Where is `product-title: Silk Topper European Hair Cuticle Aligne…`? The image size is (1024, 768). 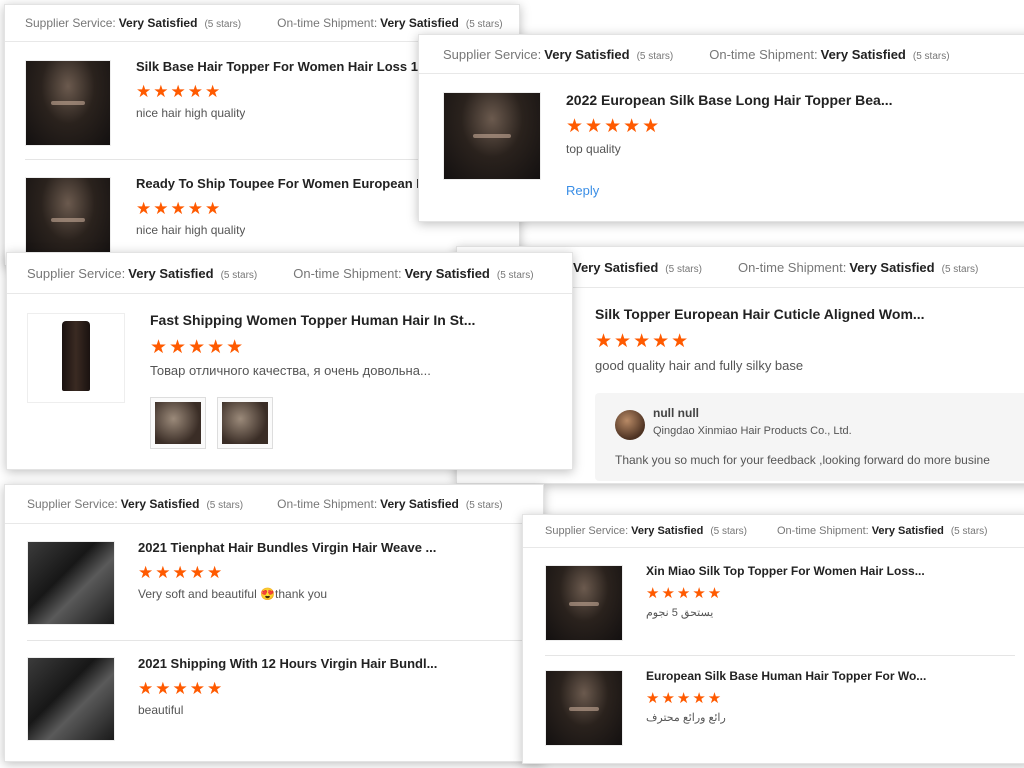 product-title: Silk Topper European Hair Cuticle Aligne… is located at coordinates (775, 314).